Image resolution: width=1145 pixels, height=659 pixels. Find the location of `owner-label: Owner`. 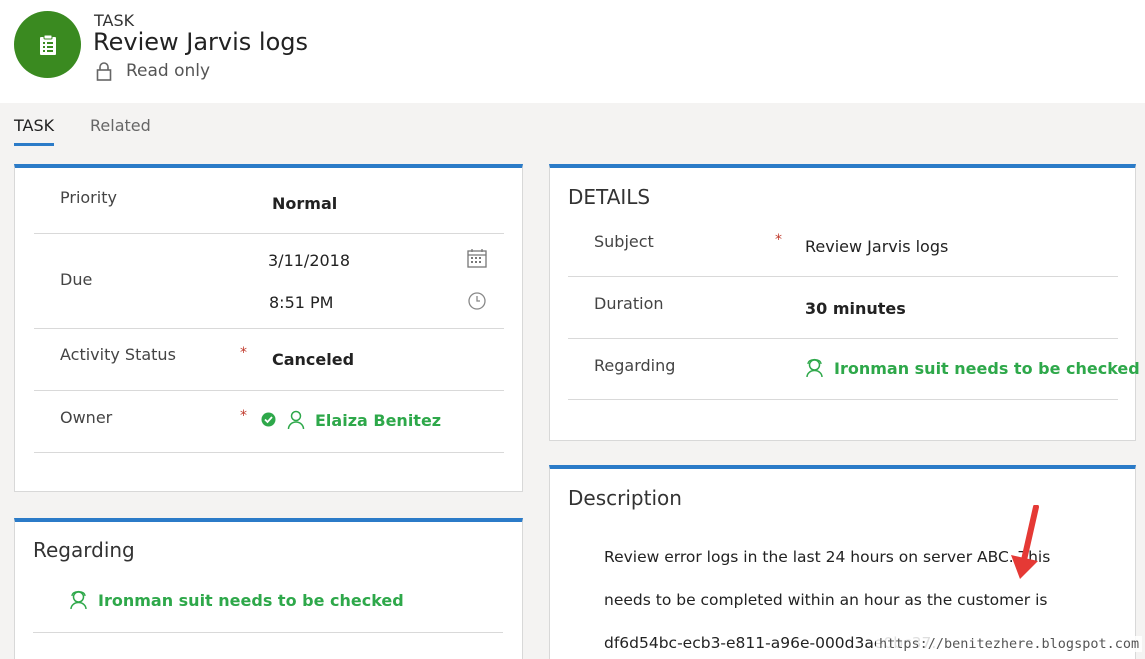

owner-label: Owner is located at coordinates (86, 417).